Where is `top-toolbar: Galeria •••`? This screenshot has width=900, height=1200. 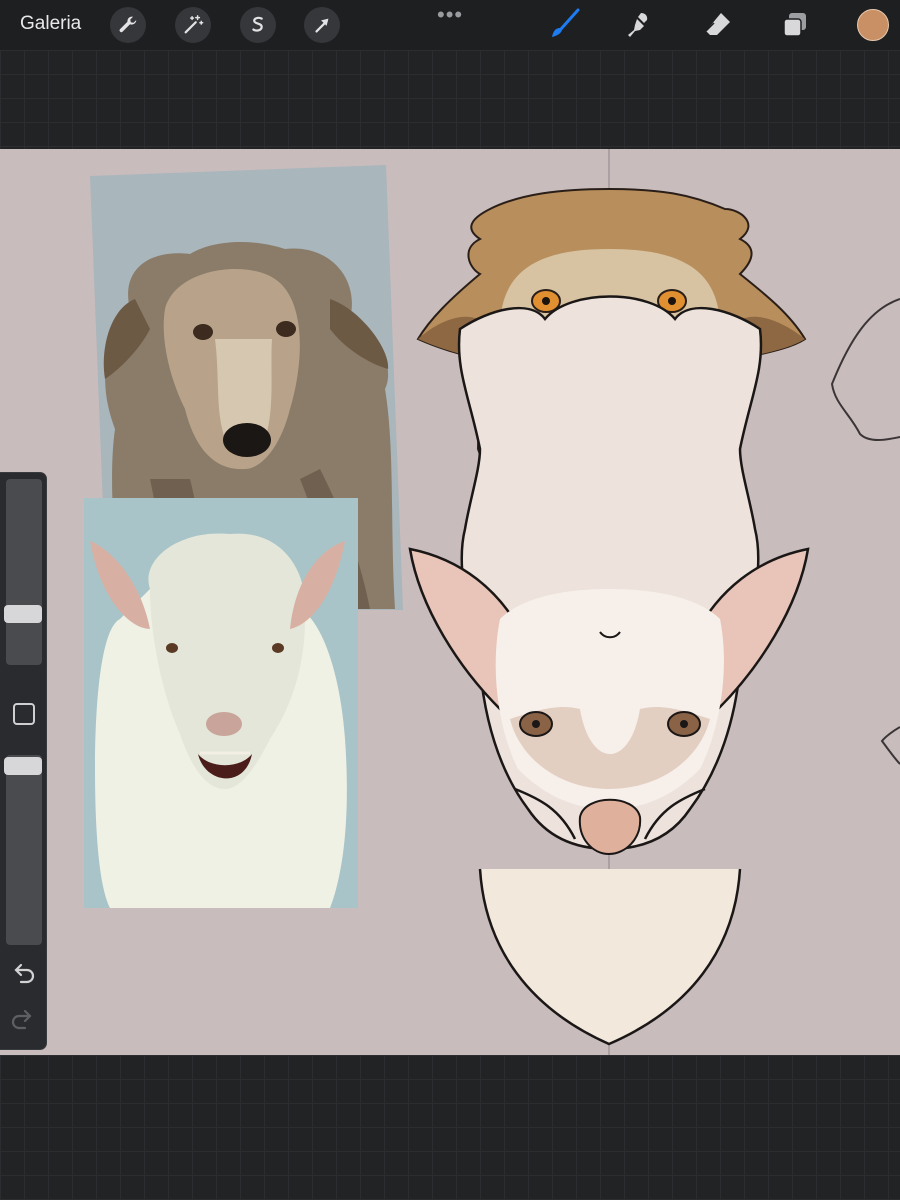
top-toolbar: Galeria ••• is located at coordinates (450, 25).